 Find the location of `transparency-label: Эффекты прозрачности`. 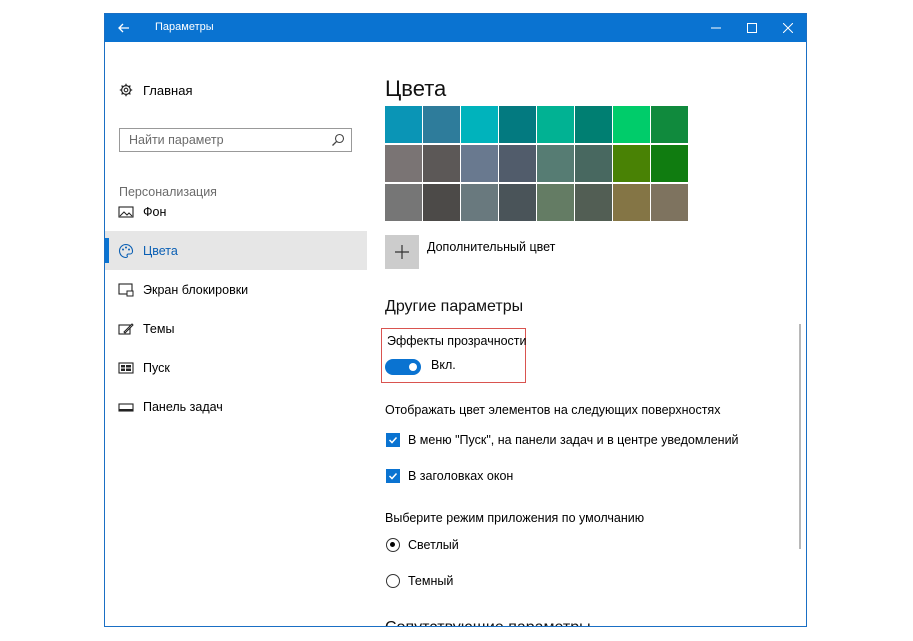

transparency-label: Эффекты прозрачности is located at coordinates (457, 341).